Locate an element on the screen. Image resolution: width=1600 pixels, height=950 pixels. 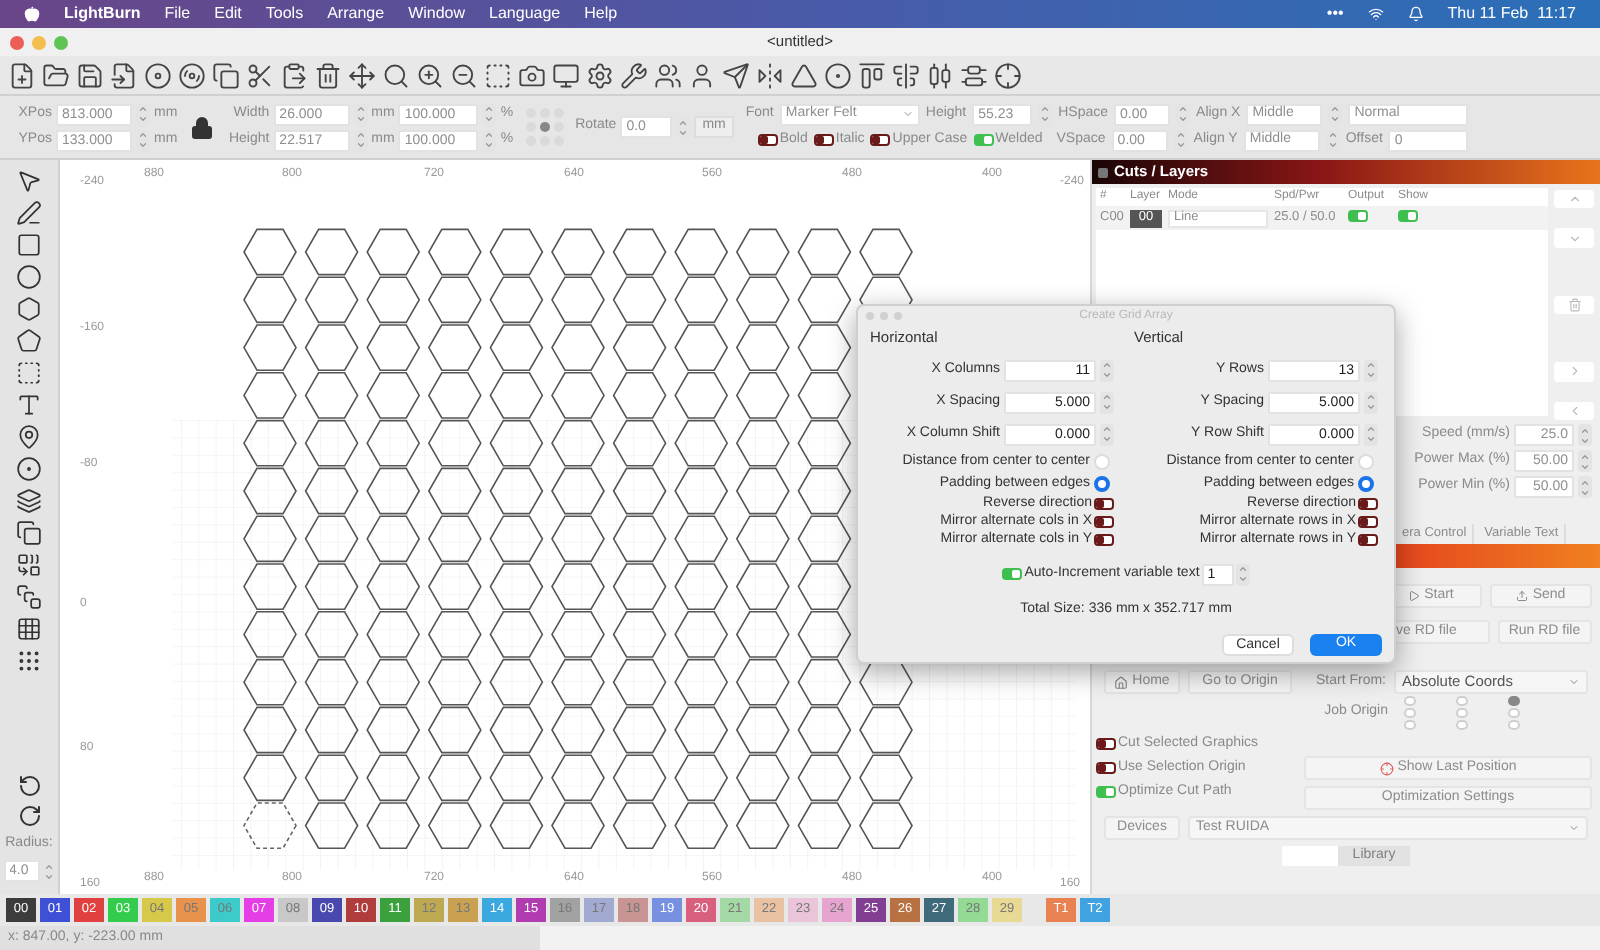
save-icon is located at coordinates (90, 75).